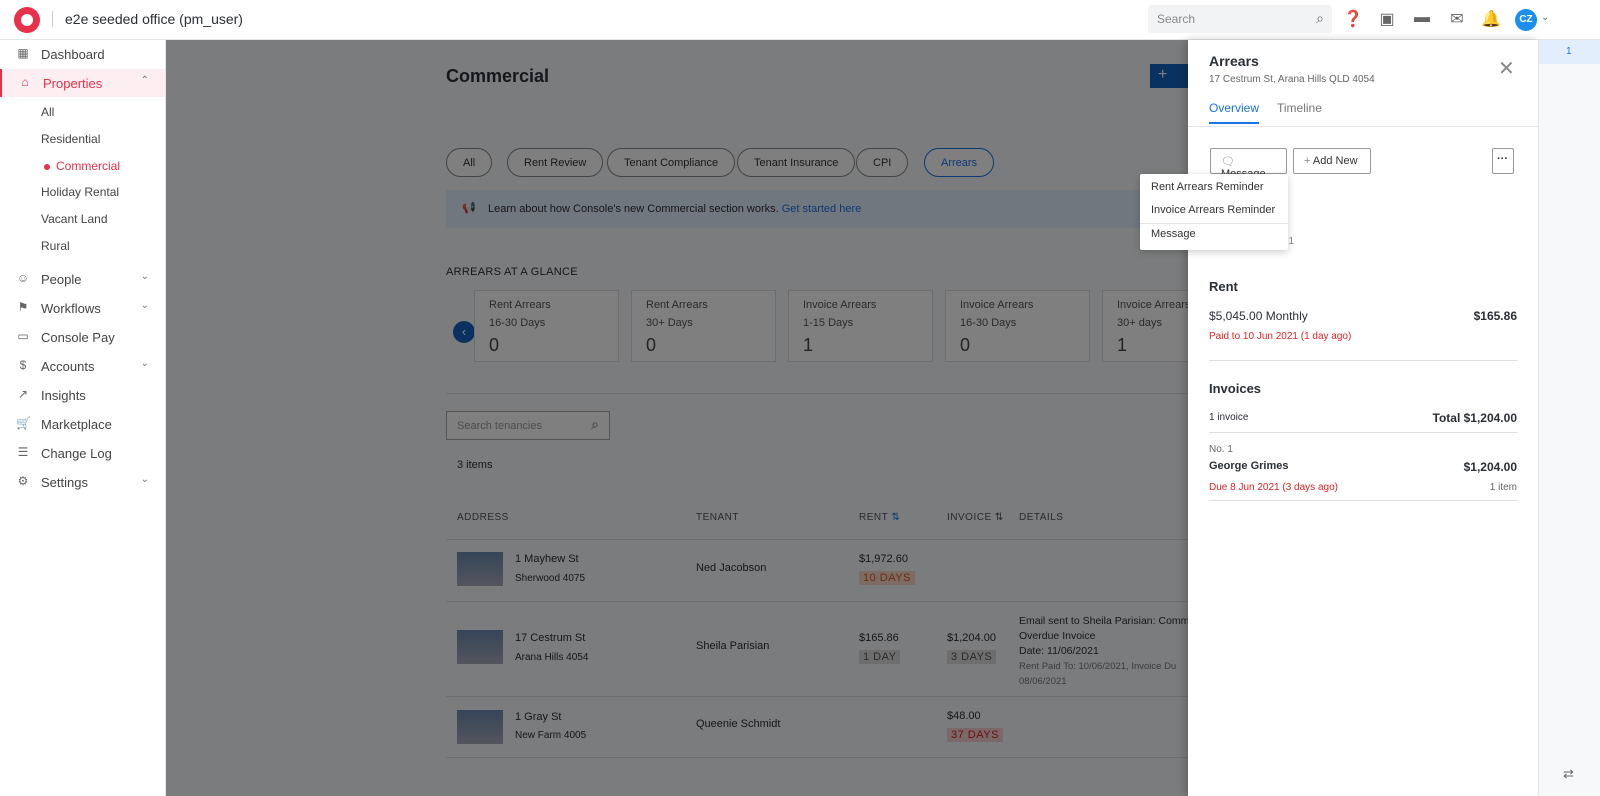 The height and width of the screenshot is (796, 1600). I want to click on invoice-name: George Grimes, so click(1249, 466).